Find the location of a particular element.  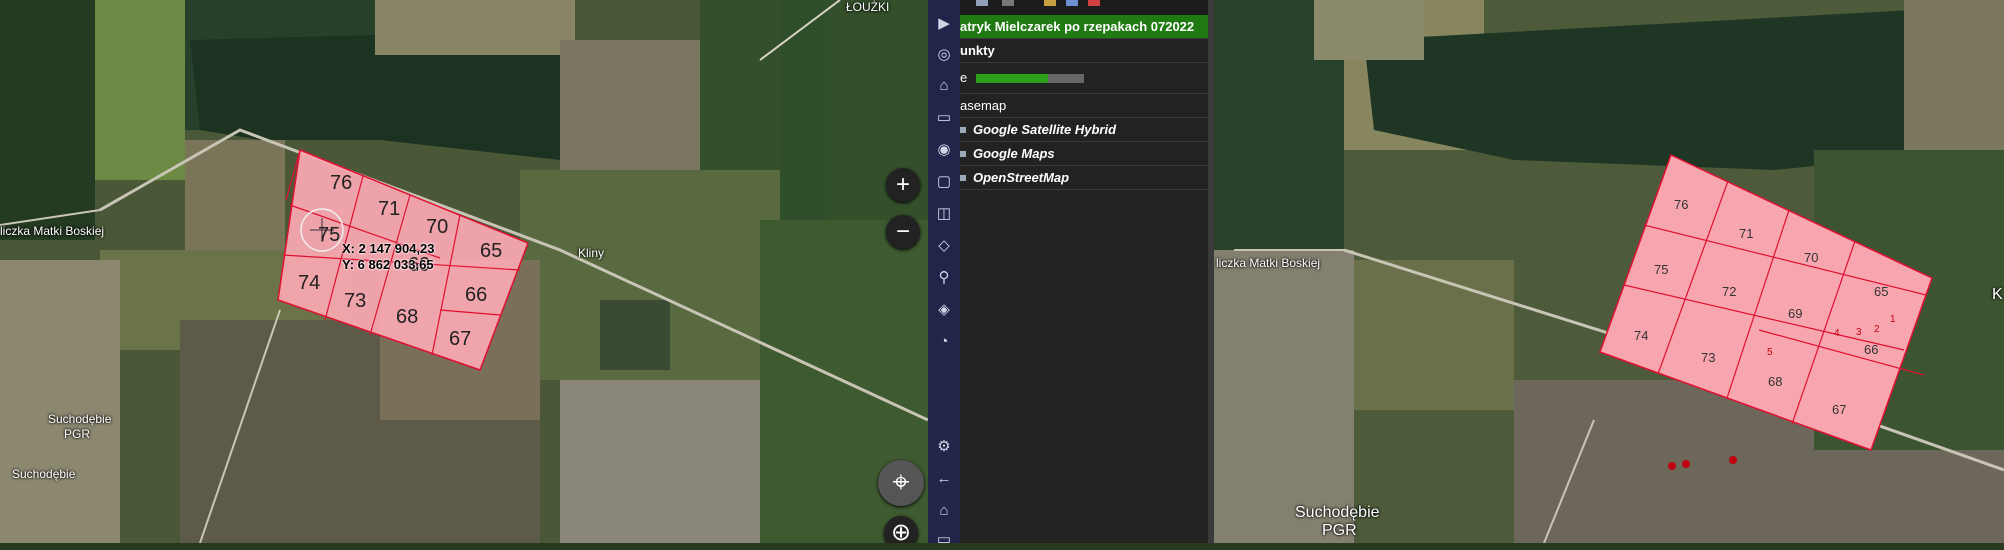

field-label: 72 is located at coordinates (1729, 291).